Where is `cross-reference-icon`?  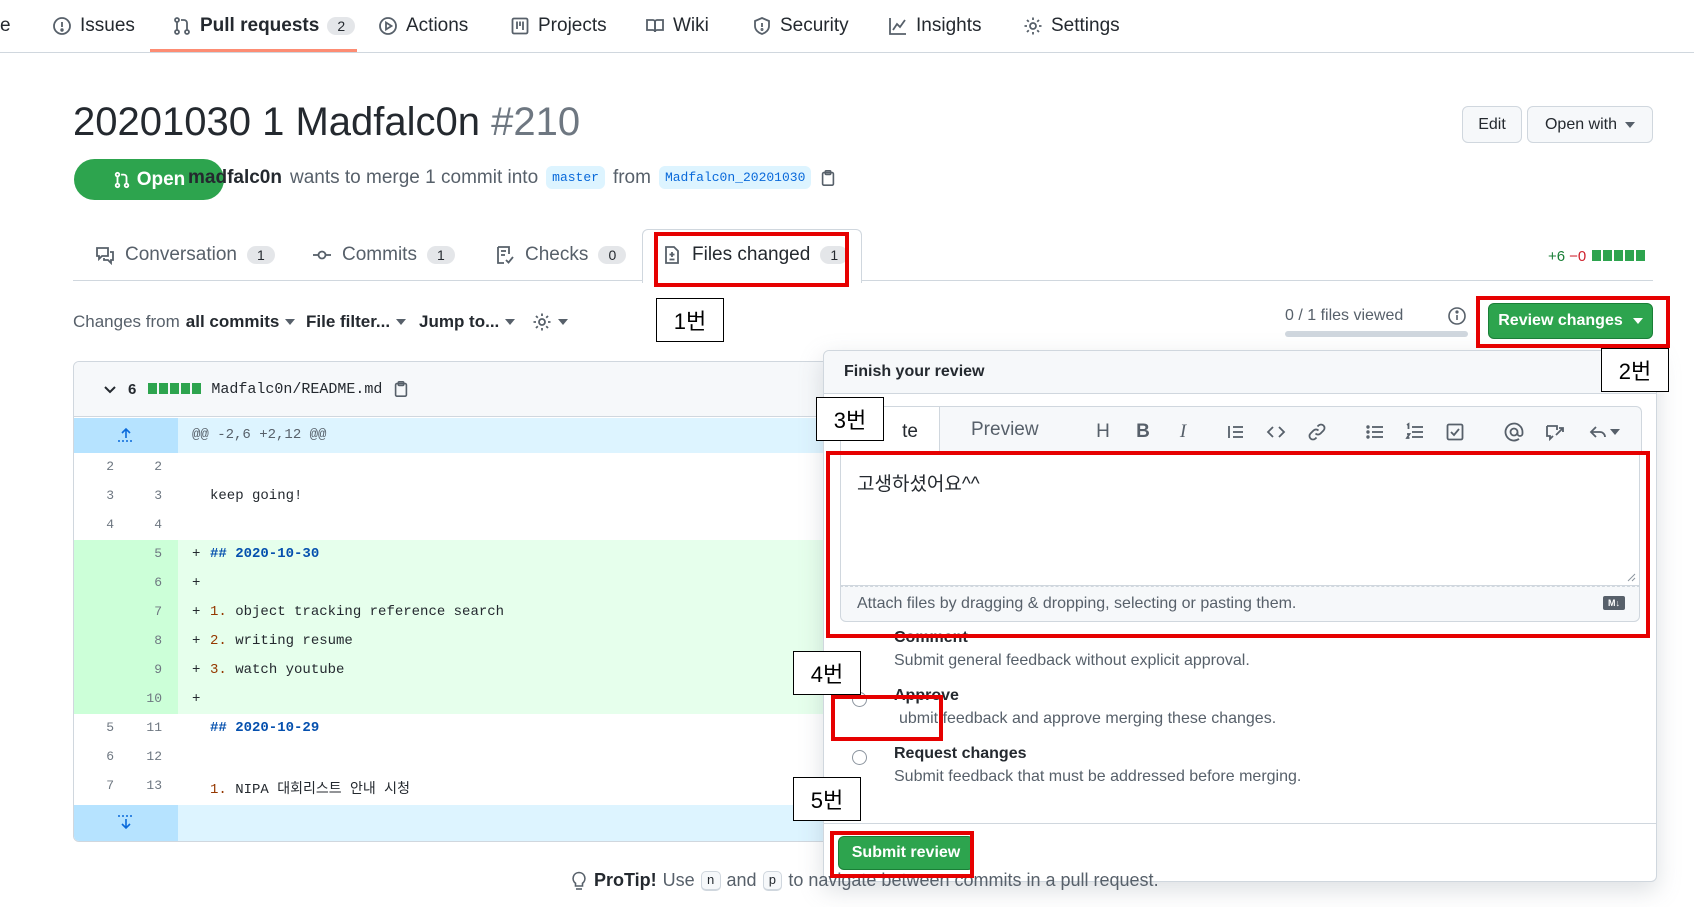 cross-reference-icon is located at coordinates (1555, 432).